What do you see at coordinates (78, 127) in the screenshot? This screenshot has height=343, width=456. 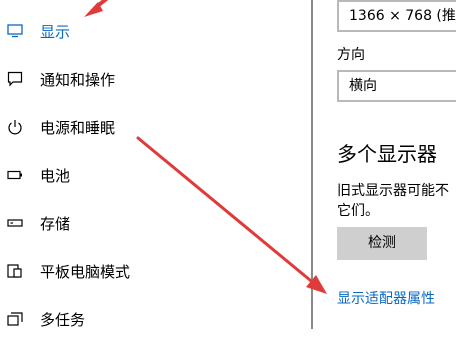 I see `sidebar-item-label: 电源和睡眠` at bounding box center [78, 127].